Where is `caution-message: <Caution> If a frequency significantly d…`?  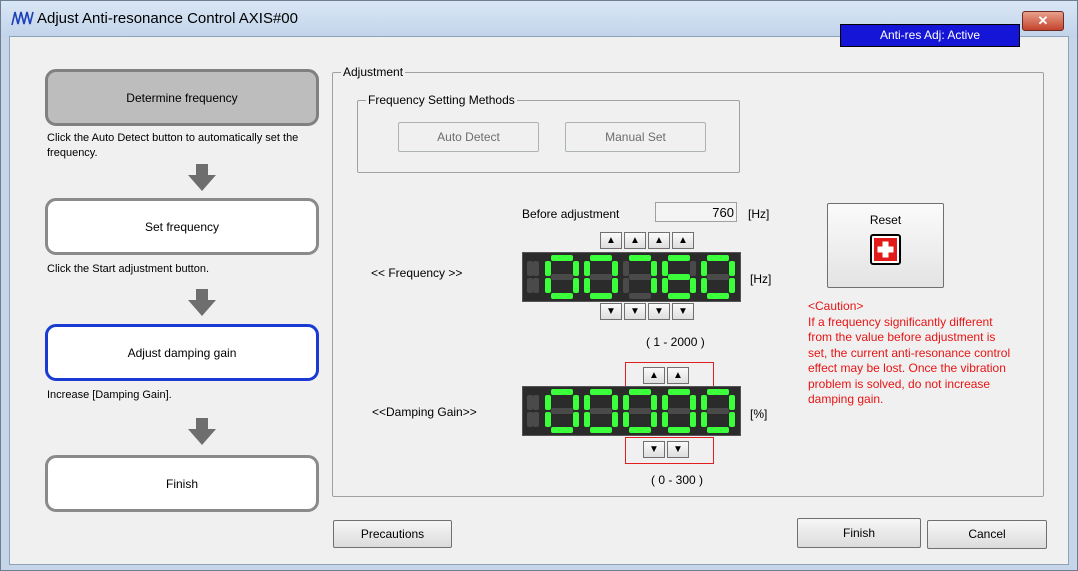 caution-message: <Caution> If a frequency significantly d… is located at coordinates (913, 353).